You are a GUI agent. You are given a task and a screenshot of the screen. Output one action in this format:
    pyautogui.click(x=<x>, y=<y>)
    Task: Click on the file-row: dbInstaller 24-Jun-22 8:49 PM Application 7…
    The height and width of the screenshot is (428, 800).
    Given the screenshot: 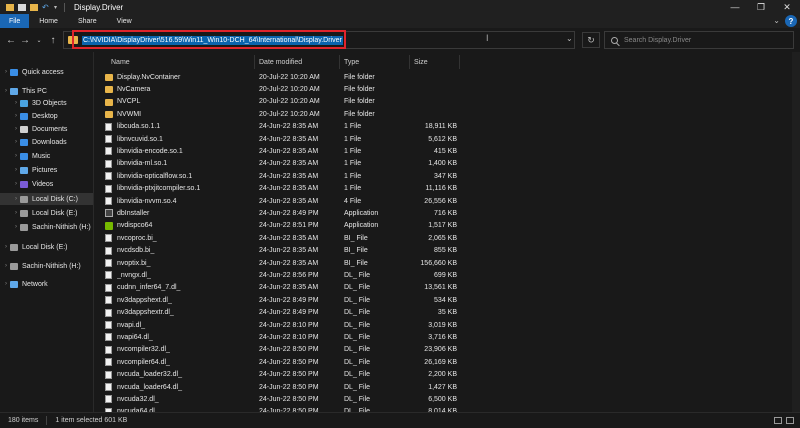 What is the action you would take?
    pyautogui.click(x=447, y=213)
    